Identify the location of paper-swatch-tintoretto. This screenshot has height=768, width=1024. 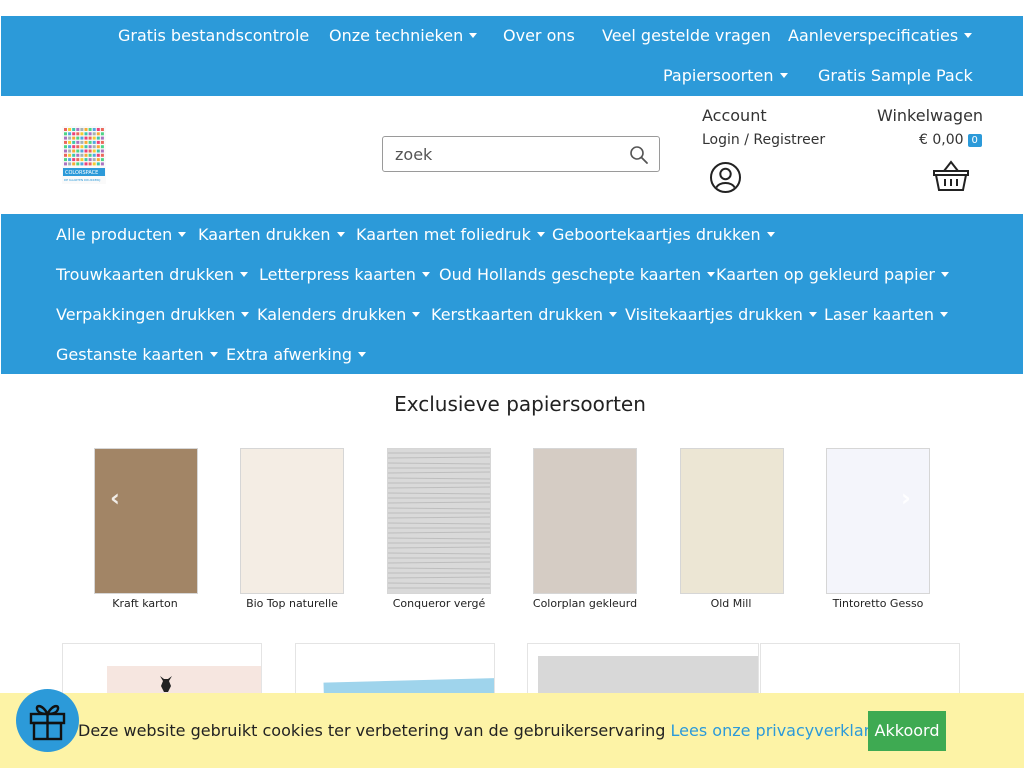
(878, 521).